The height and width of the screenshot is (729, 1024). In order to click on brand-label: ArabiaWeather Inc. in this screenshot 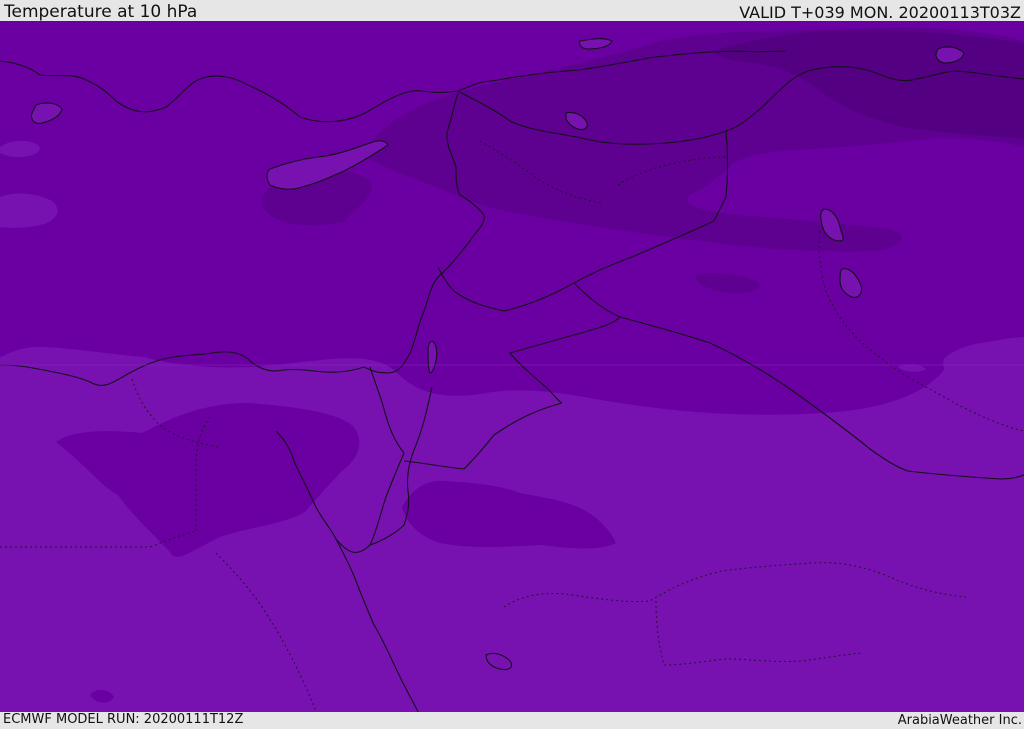, I will do `click(959, 720)`.